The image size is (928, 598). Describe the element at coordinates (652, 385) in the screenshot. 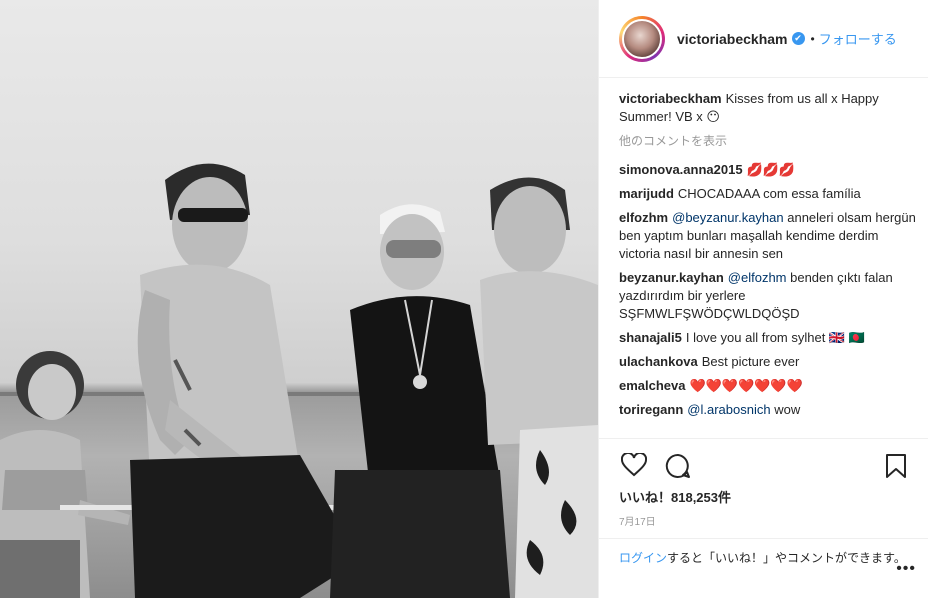

I see `comment-user: emalcheva` at that location.